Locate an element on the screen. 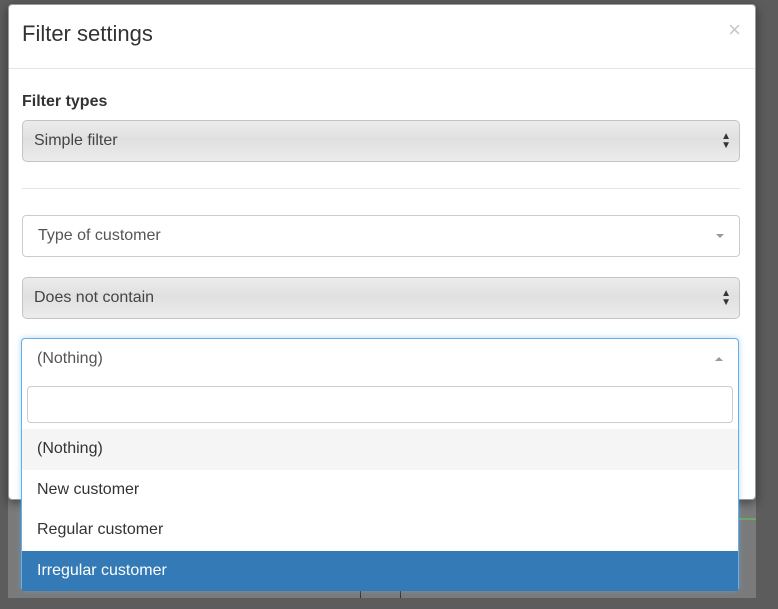  filter-type-select: Simple filter ▲ ▼ is located at coordinates (381, 141).